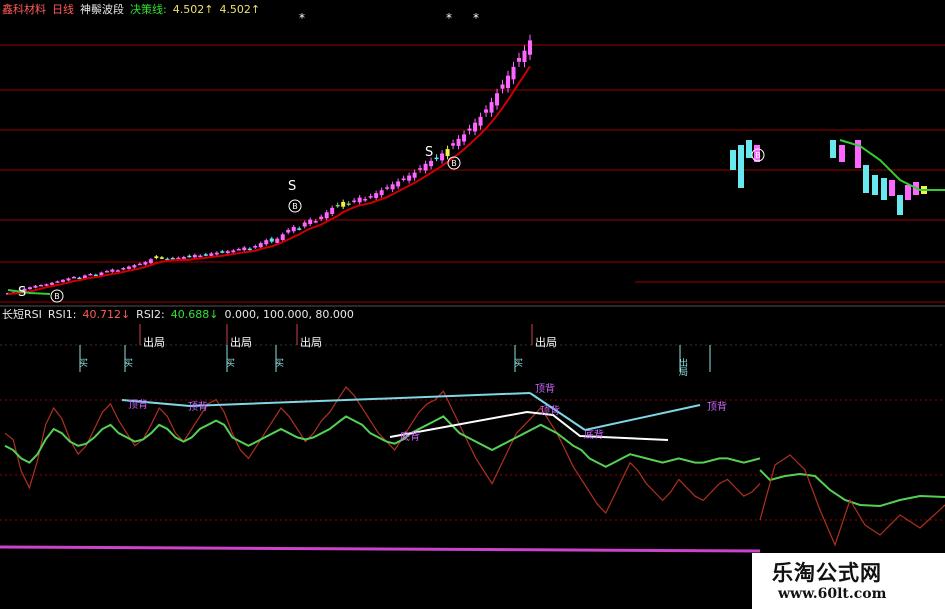 This screenshot has height=609, width=945. Describe the element at coordinates (852, 500) in the screenshot. I see `rsi1-line-tail` at that location.